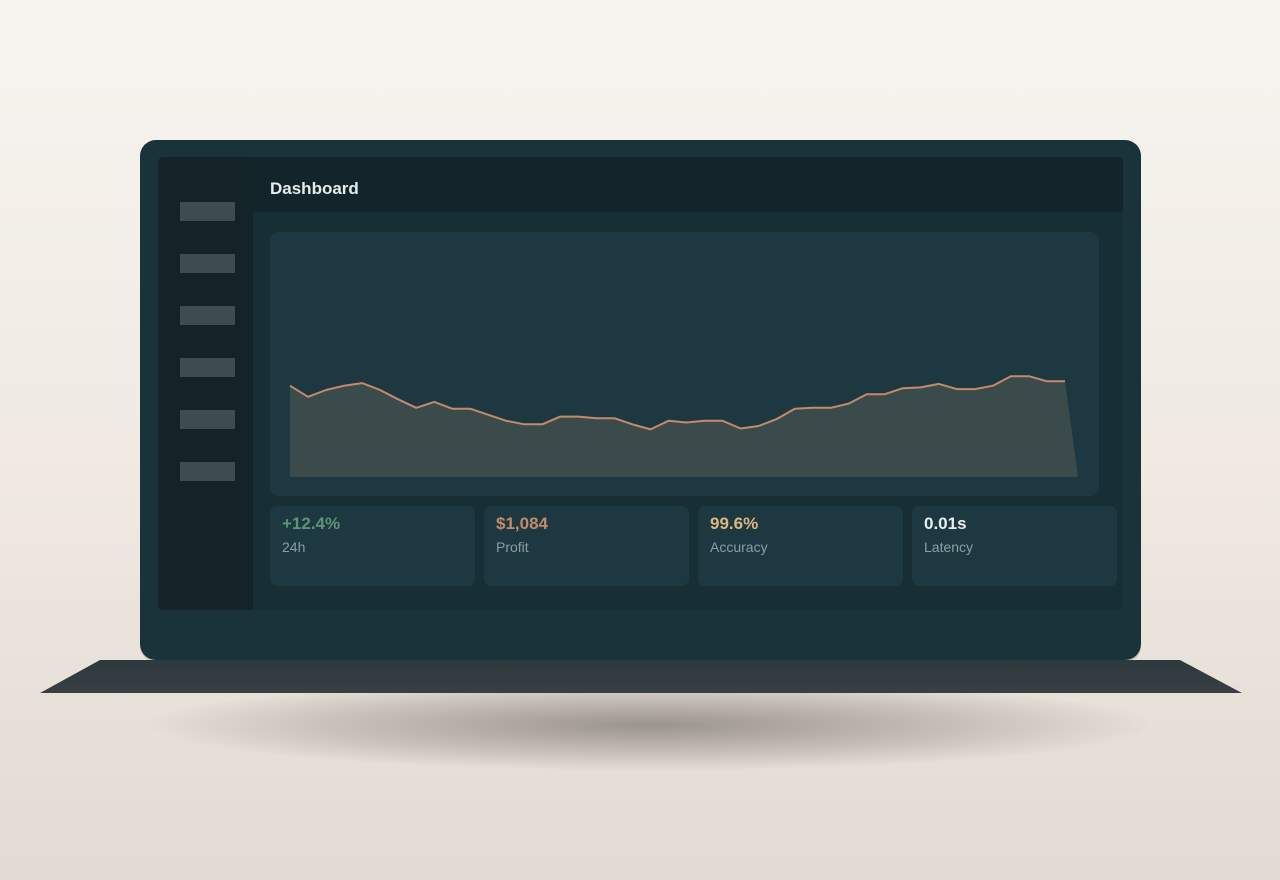 The width and height of the screenshot is (1280, 880). What do you see at coordinates (586, 546) in the screenshot?
I see `stat-card-profit: $1,084 Profit` at bounding box center [586, 546].